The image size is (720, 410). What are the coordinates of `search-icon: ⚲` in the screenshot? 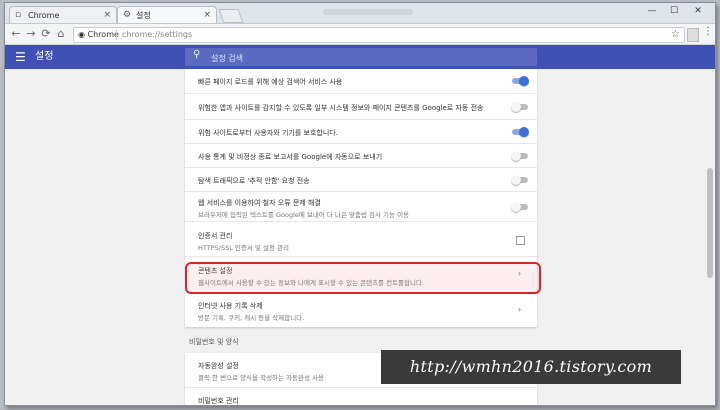 It's located at (197, 54).